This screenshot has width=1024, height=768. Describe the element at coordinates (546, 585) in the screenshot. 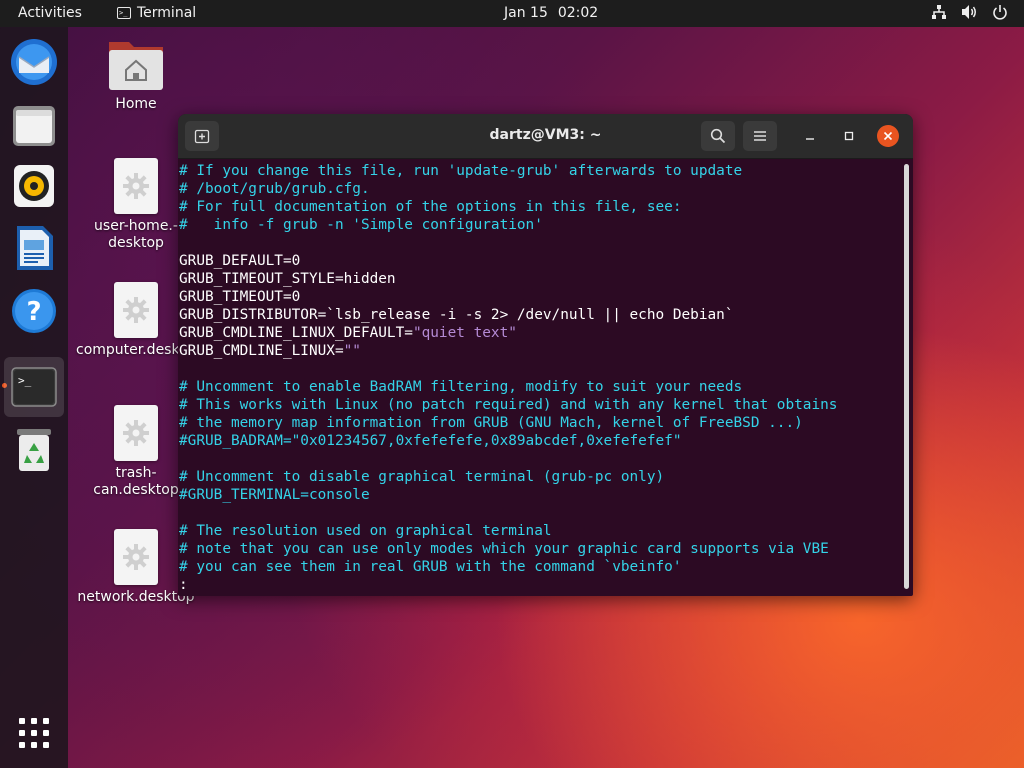

I see `terminal-line: :` at that location.